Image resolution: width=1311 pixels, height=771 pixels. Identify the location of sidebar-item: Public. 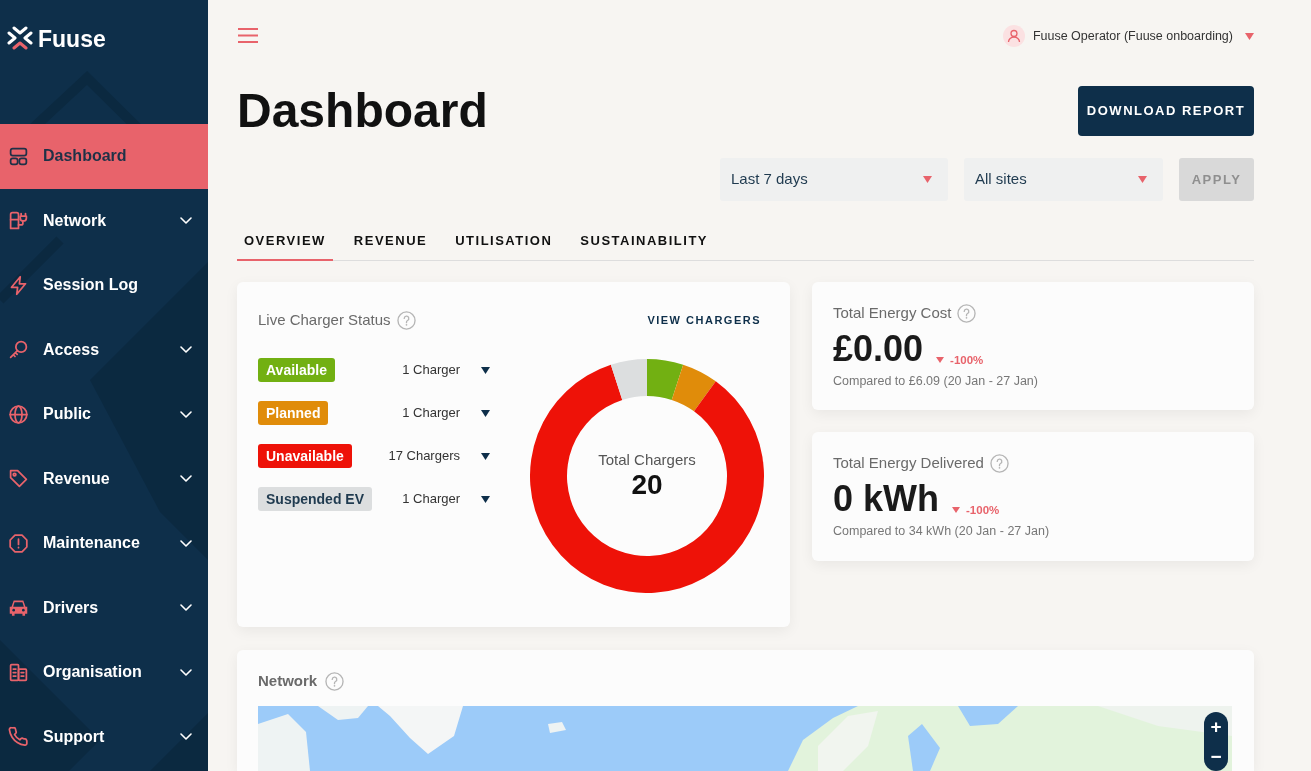
(104, 414).